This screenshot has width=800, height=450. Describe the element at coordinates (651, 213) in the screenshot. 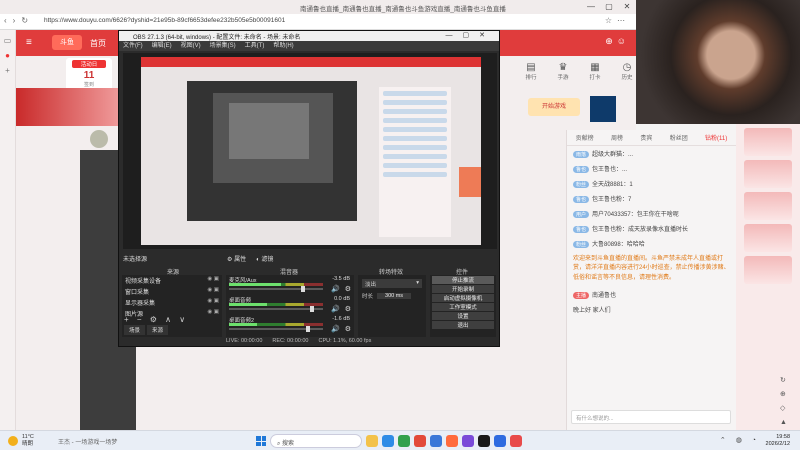

I see `chat-message: 用户 用户70433357：包王你在干啥呢` at that location.